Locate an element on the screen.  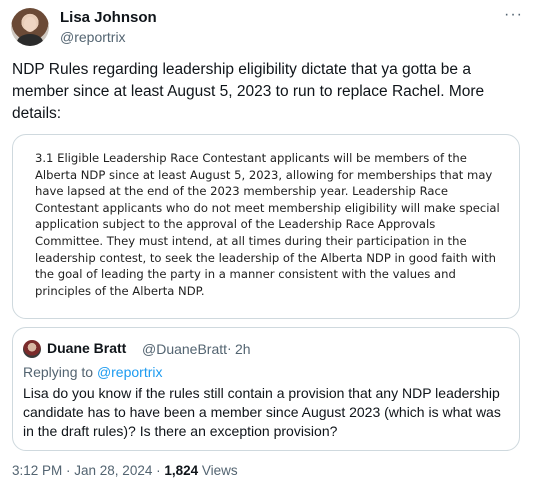
views-count: 1,824 is located at coordinates (183, 470).